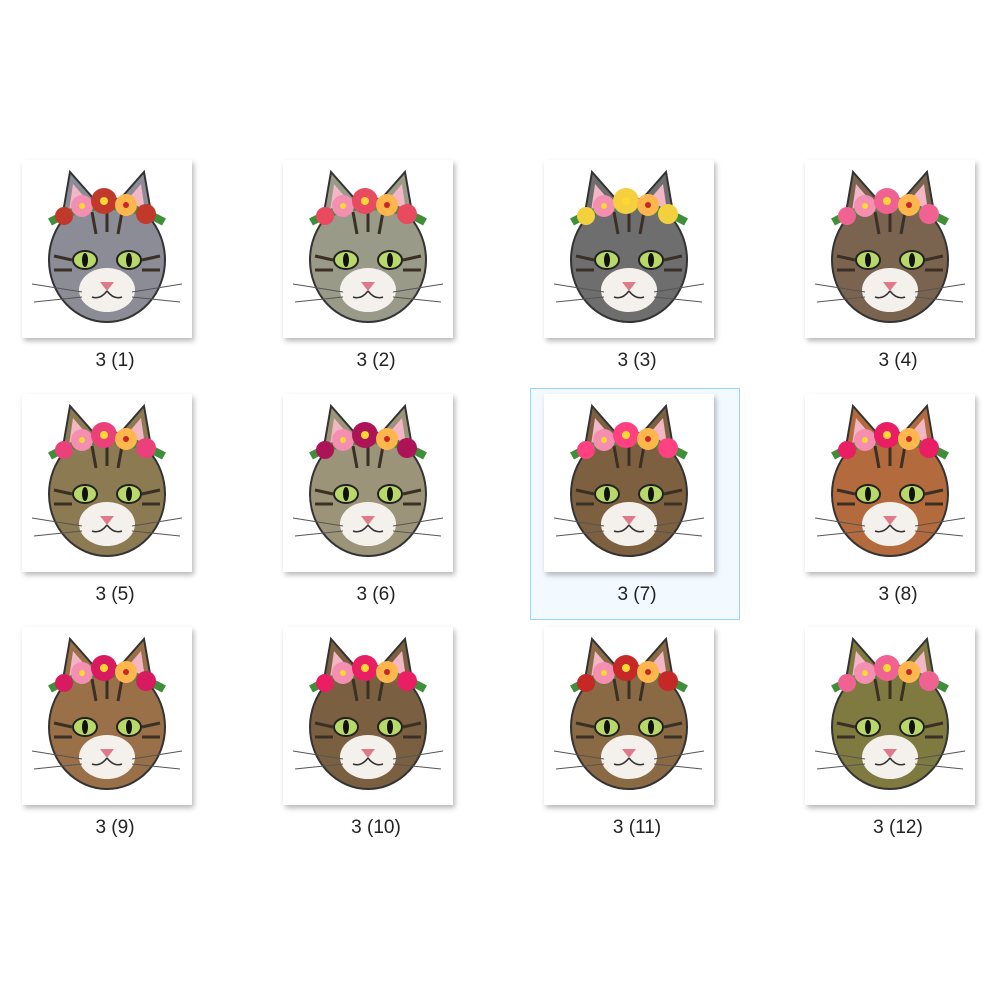 This screenshot has height=1000, width=1000. I want to click on file-name-label: 3 (2), so click(376, 360).